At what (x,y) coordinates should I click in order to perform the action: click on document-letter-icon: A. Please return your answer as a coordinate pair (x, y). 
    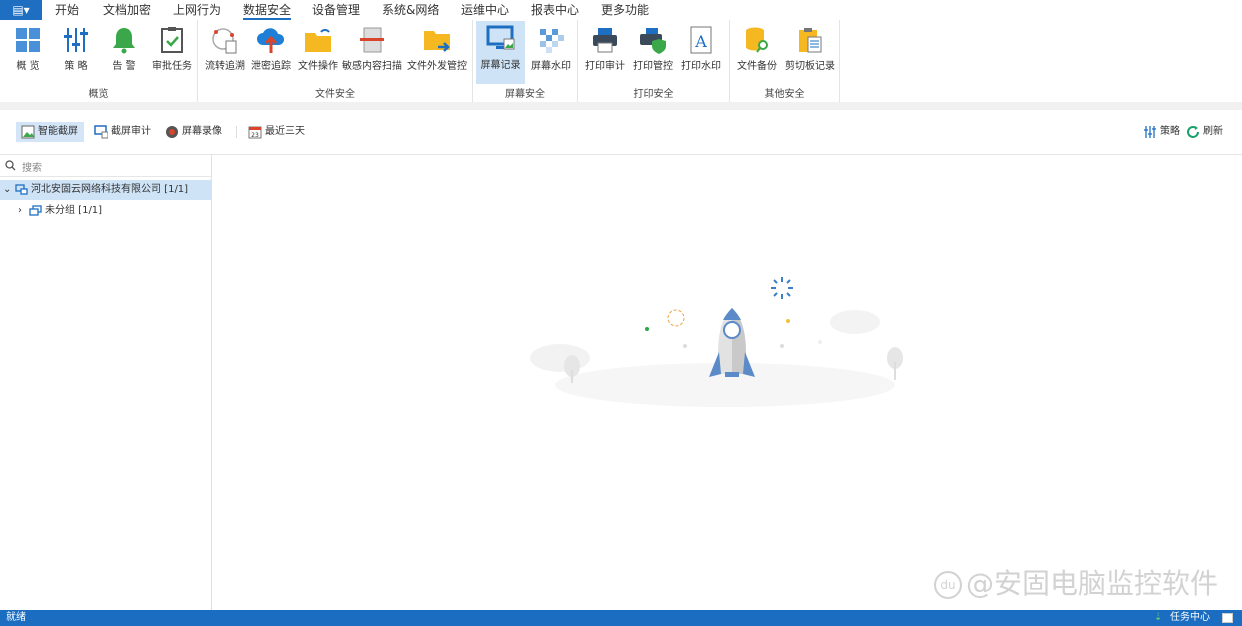
    Looking at the image, I should click on (701, 40).